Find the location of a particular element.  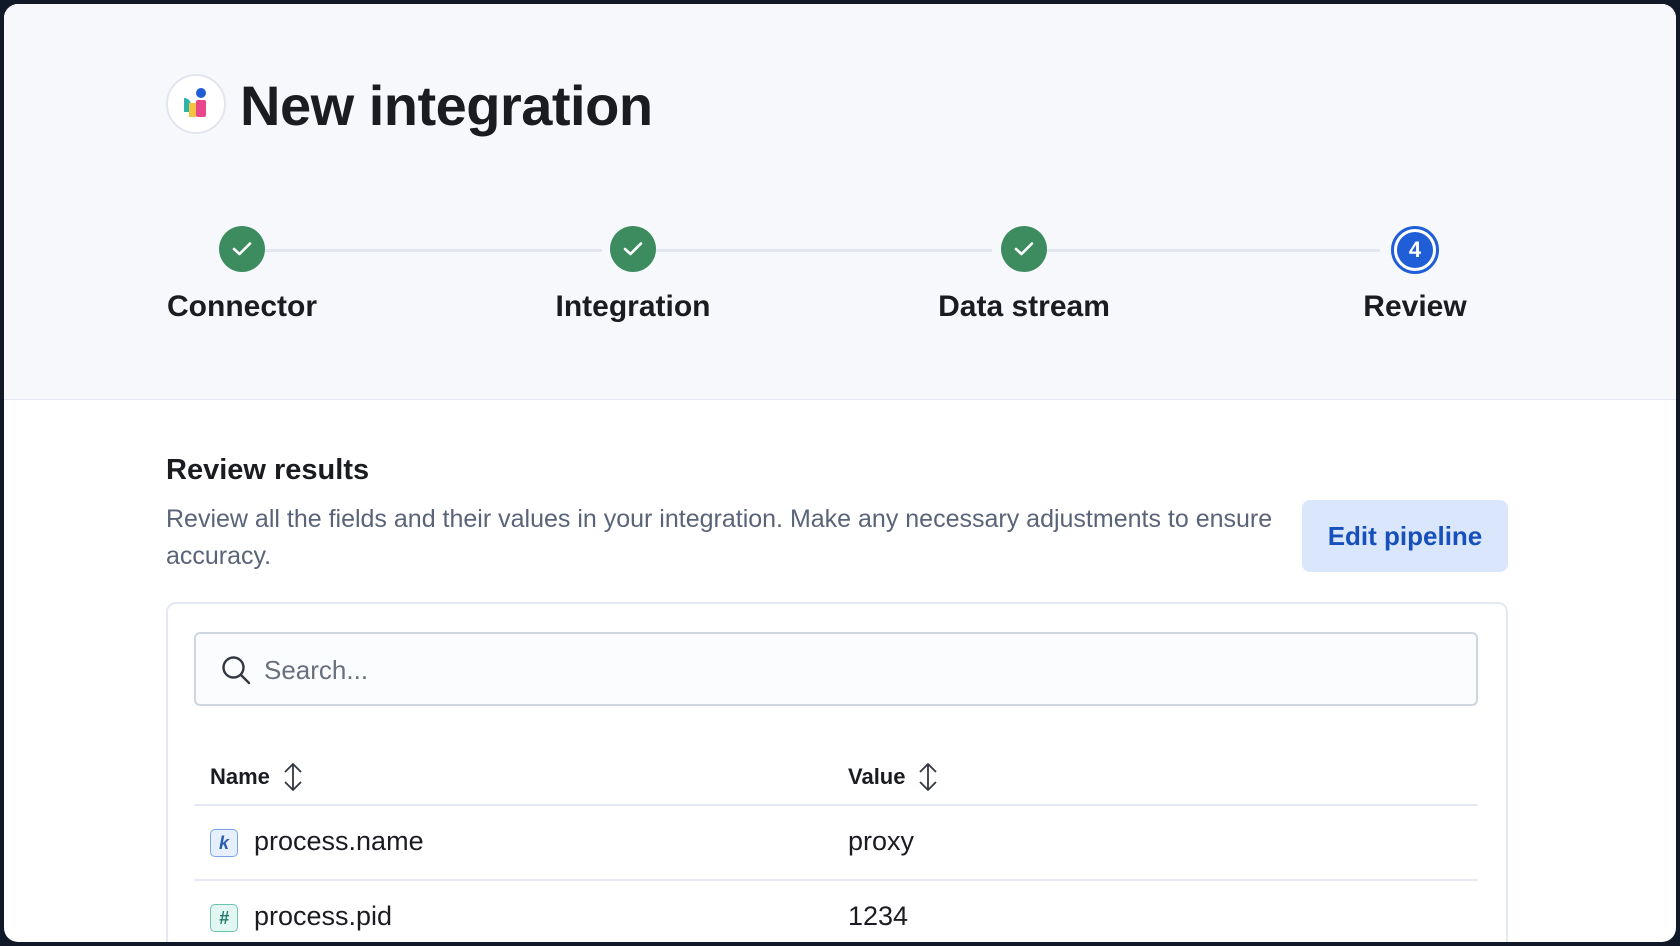

step-label-connector: Connector is located at coordinates (242, 307).